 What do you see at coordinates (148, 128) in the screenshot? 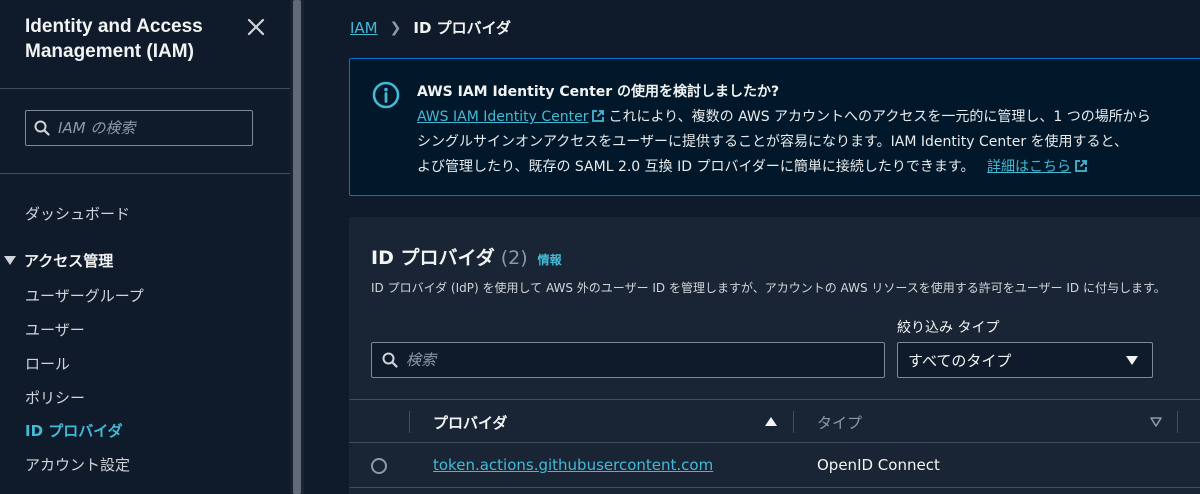
I see `sidebar-search-input` at bounding box center [148, 128].